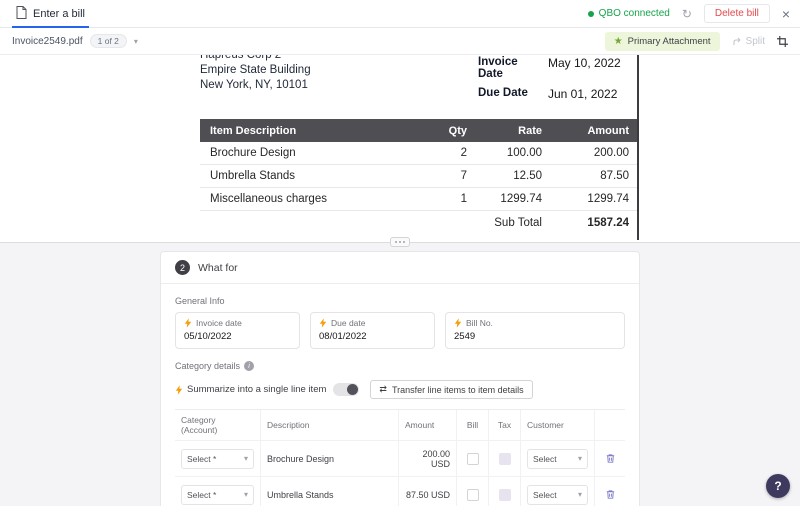 The image size is (800, 506). What do you see at coordinates (400, 268) in the screenshot?
I see `card-header: 2 What for` at bounding box center [400, 268].